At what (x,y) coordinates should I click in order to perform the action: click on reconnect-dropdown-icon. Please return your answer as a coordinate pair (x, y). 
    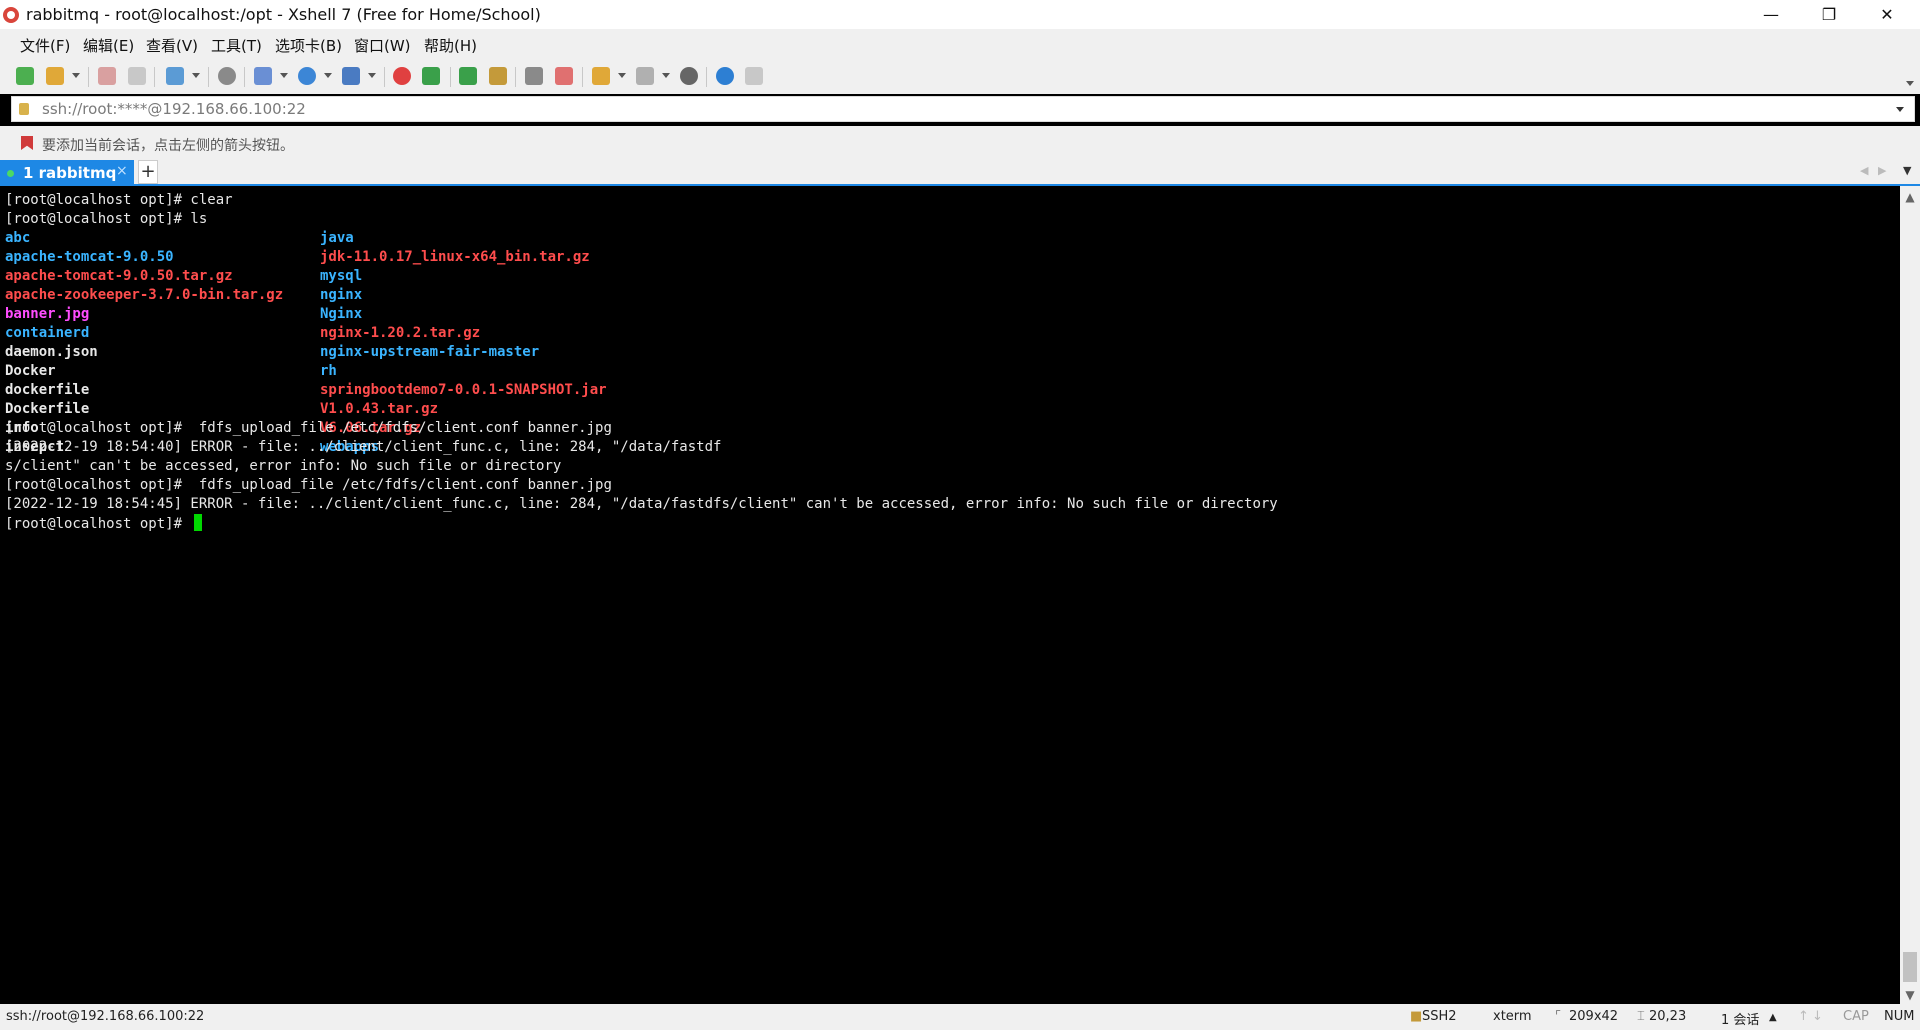
    Looking at the image, I should click on (196, 75).